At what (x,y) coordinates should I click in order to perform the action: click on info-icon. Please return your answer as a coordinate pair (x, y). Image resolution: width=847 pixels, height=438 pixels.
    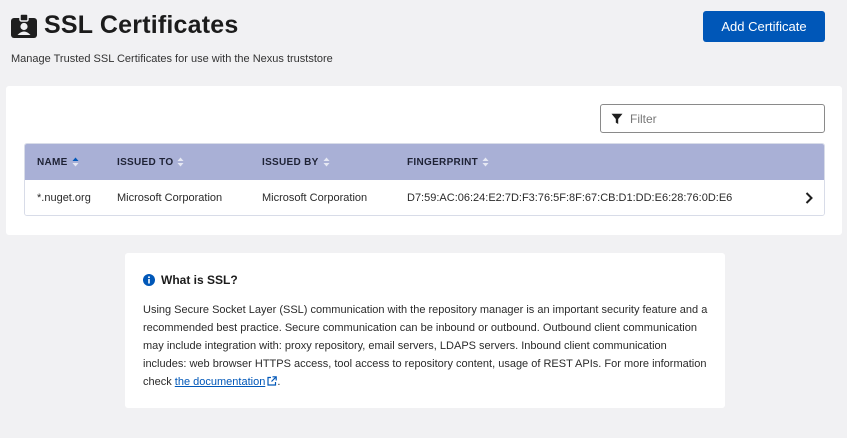
    Looking at the image, I should click on (149, 280).